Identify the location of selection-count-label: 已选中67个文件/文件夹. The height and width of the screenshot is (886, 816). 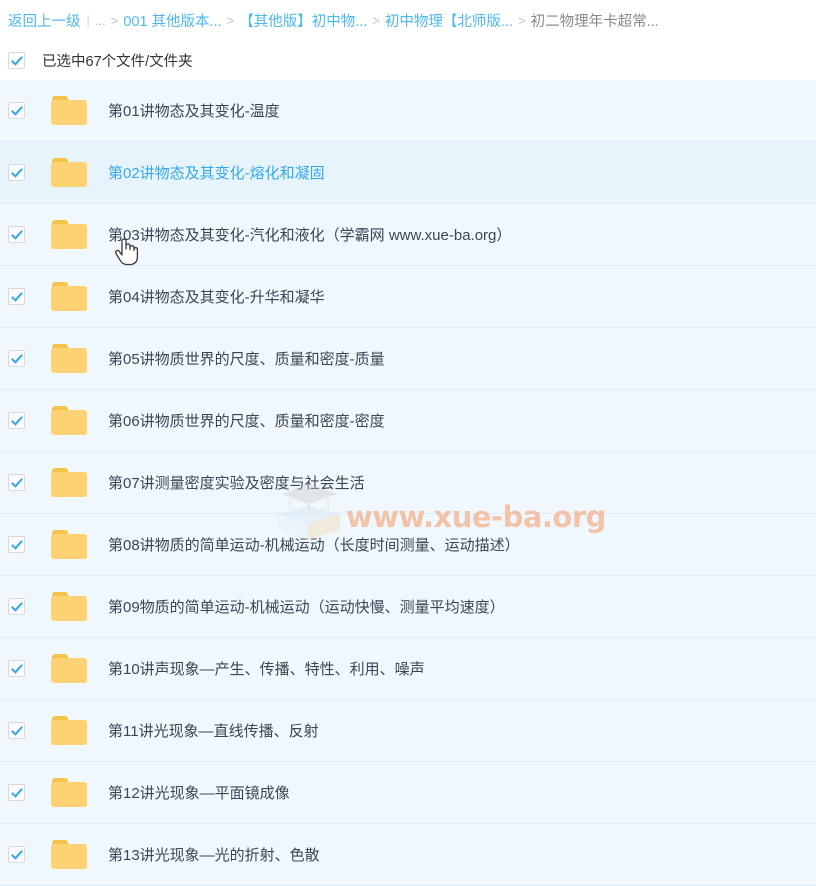
(117, 61).